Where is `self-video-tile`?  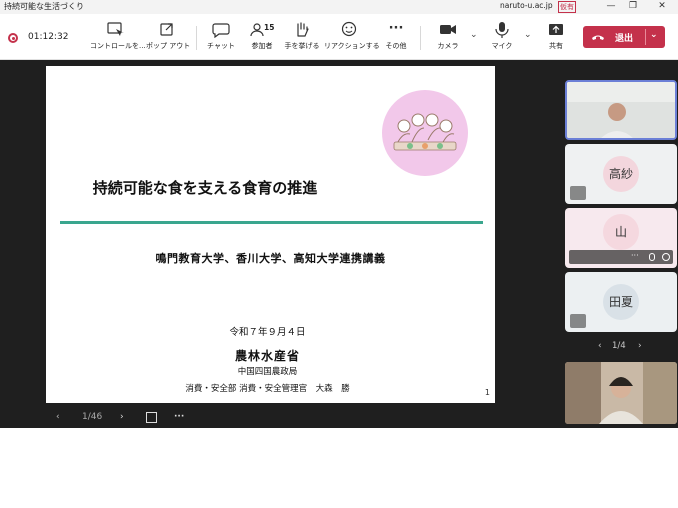 self-video-tile is located at coordinates (621, 393).